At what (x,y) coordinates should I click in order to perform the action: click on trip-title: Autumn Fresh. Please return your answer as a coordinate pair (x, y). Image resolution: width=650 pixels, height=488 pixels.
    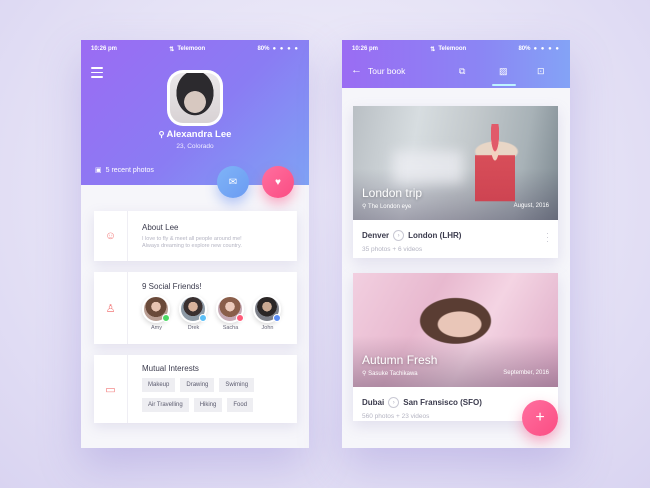
    Looking at the image, I should click on (400, 360).